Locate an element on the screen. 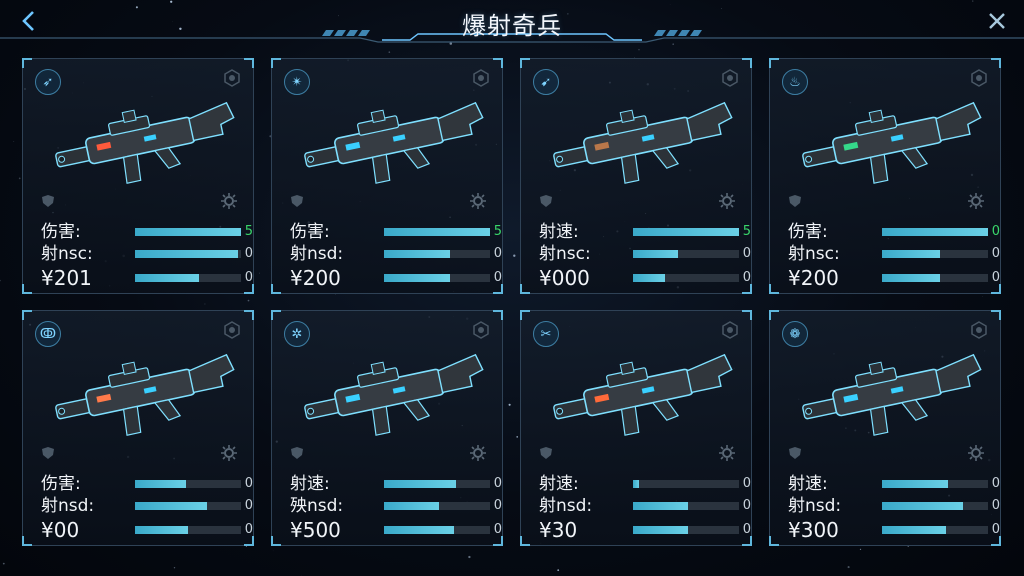 This screenshot has width=1024, height=576. price-label: ¥201 is located at coordinates (66, 278).